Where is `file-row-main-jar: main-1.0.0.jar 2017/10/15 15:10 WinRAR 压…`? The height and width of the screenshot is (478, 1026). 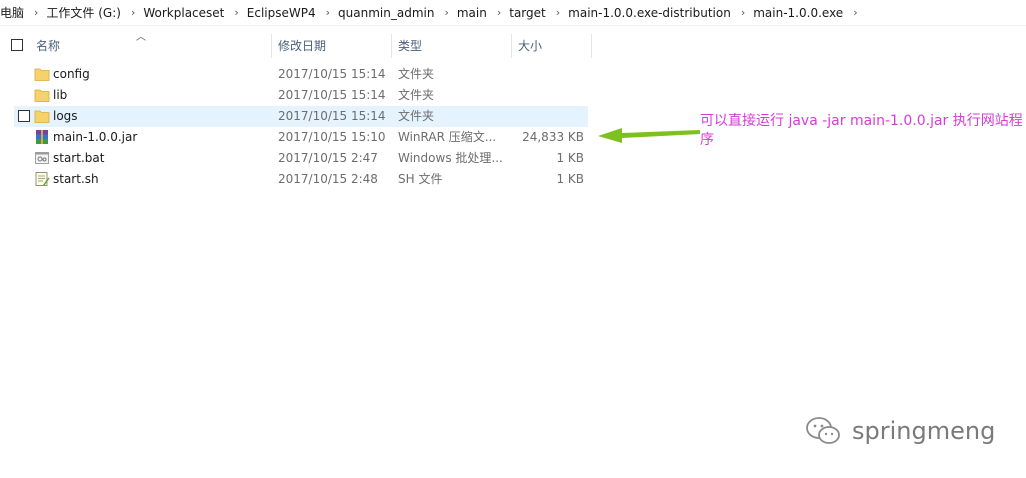
file-row-main-jar: main-1.0.0.jar 2017/10/15 15:10 WinRAR 压… is located at coordinates (301, 137).